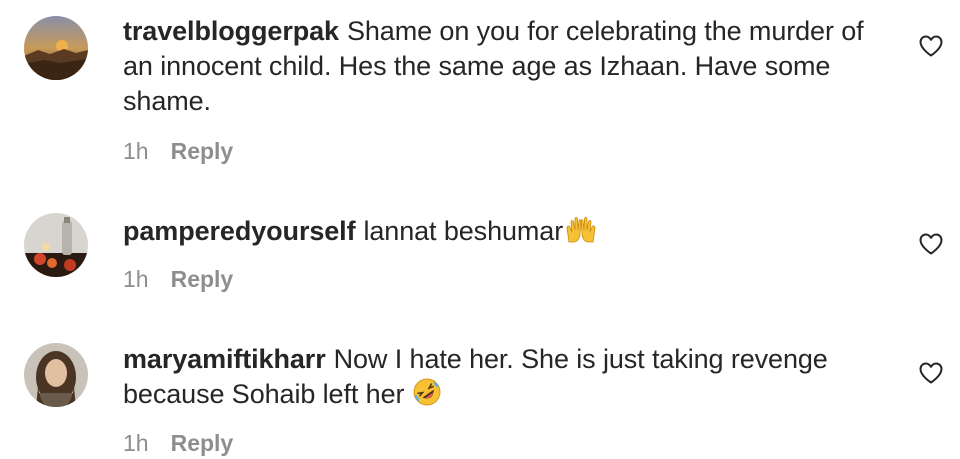  Describe the element at coordinates (463, 231) in the screenshot. I see `comment-content: lannat beshumar` at that location.